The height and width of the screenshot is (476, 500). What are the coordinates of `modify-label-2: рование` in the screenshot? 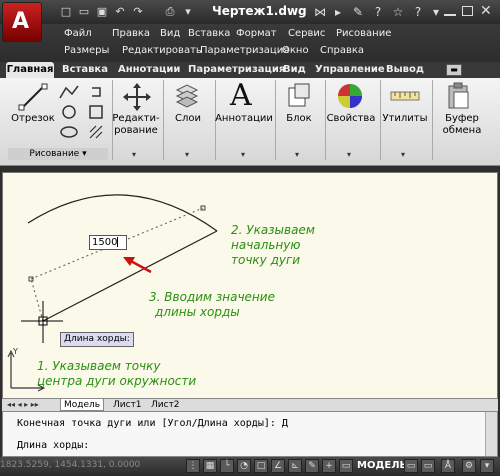 It's located at (136, 131).